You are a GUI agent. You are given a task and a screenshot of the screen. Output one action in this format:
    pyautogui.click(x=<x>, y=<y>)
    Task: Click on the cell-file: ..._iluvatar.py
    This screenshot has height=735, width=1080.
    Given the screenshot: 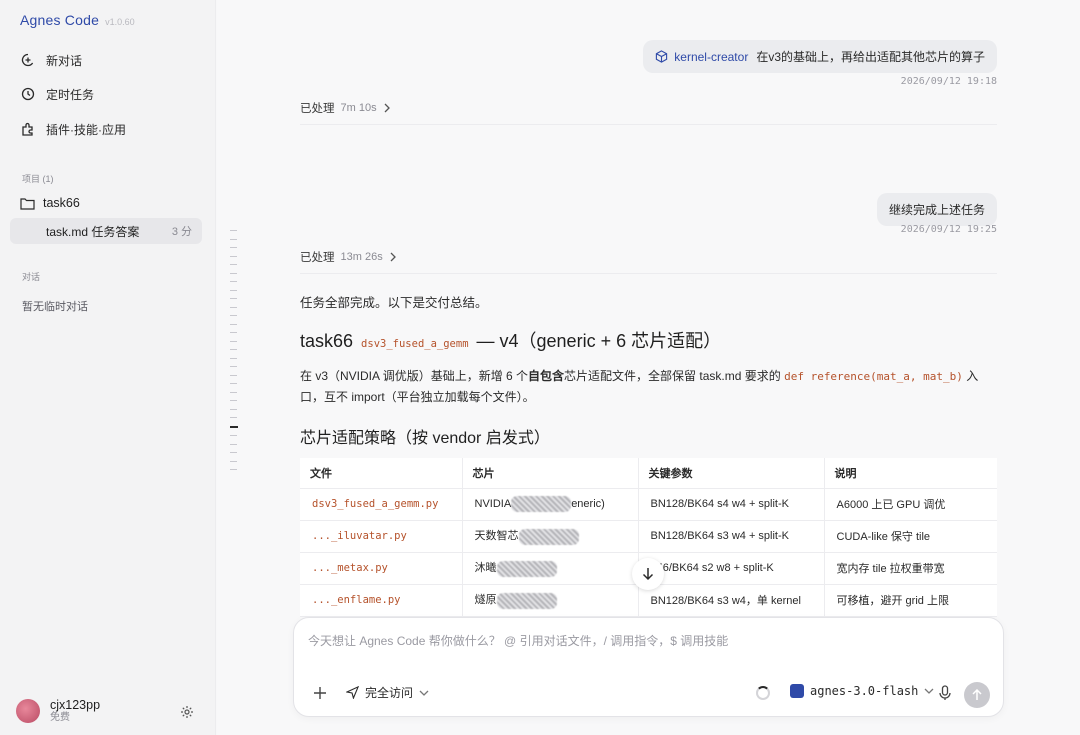 What is the action you would take?
    pyautogui.click(x=381, y=536)
    